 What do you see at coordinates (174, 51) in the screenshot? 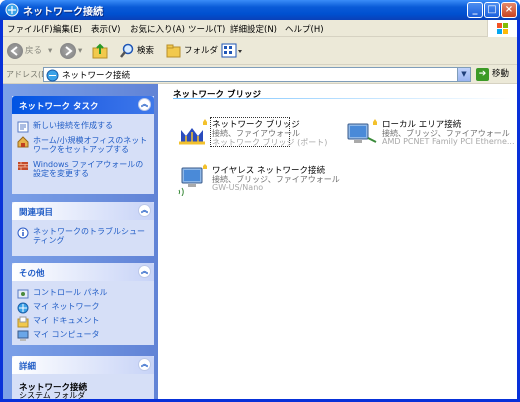
I see `folders-icon` at bounding box center [174, 51].